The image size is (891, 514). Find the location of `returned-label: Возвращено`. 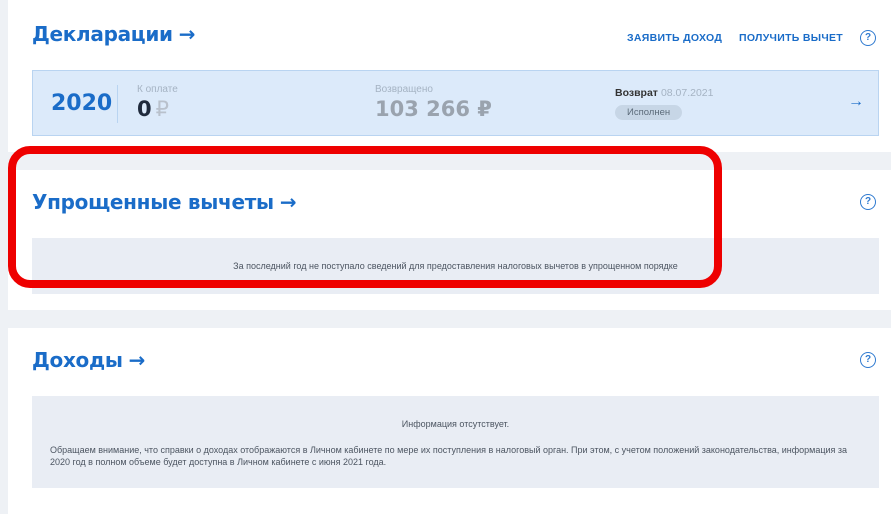

returned-label: Возвращено is located at coordinates (404, 89).